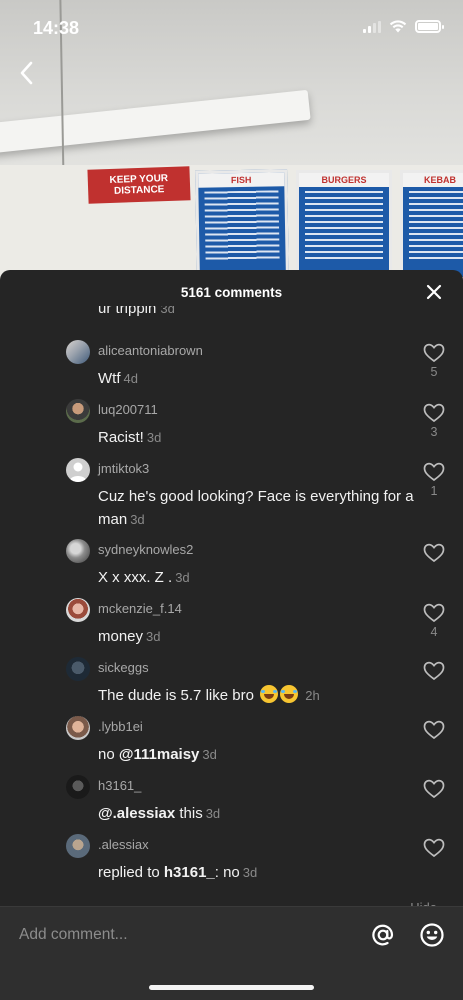 Image resolution: width=463 pixels, height=1000 pixels. I want to click on comment-username: .alessiax, so click(123, 844).